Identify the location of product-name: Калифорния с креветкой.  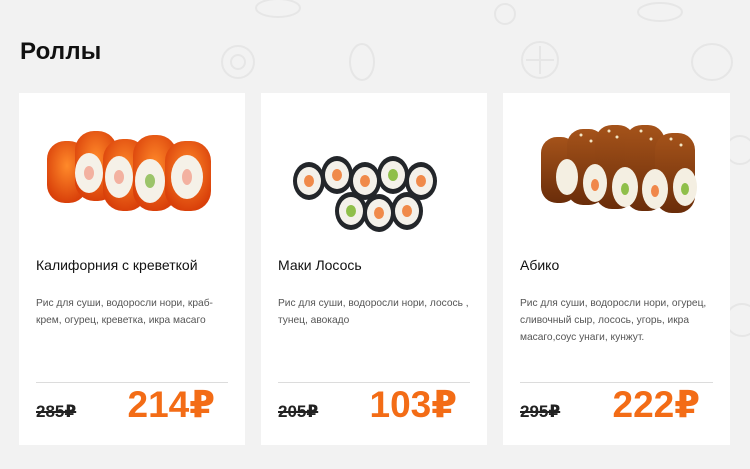
(134, 265).